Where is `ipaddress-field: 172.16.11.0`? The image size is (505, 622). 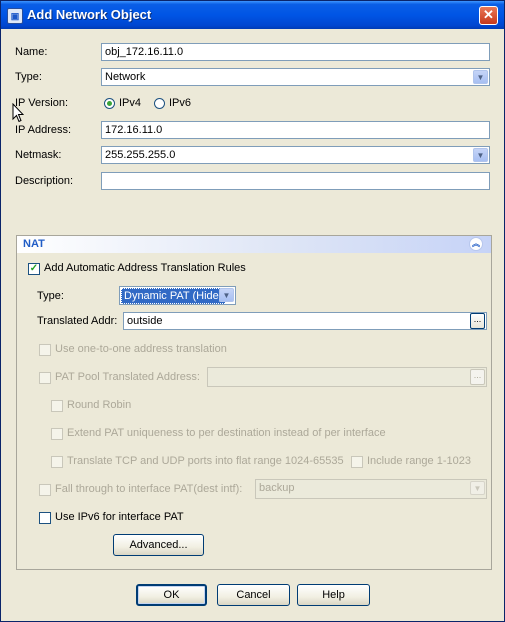
ipaddress-field: 172.16.11.0 is located at coordinates (295, 130).